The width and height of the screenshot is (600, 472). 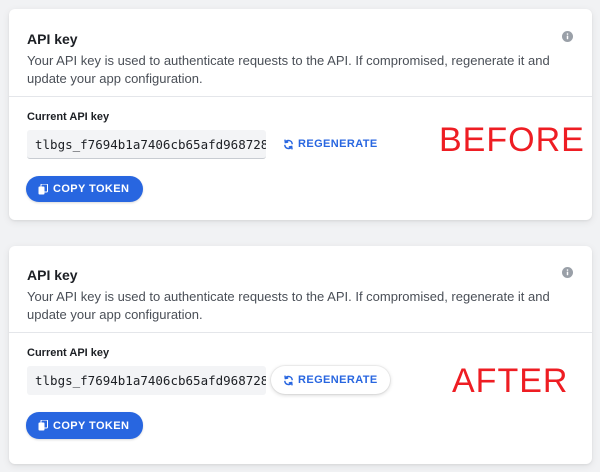 What do you see at coordinates (510, 381) in the screenshot?
I see `after-annotation: AFTER` at bounding box center [510, 381].